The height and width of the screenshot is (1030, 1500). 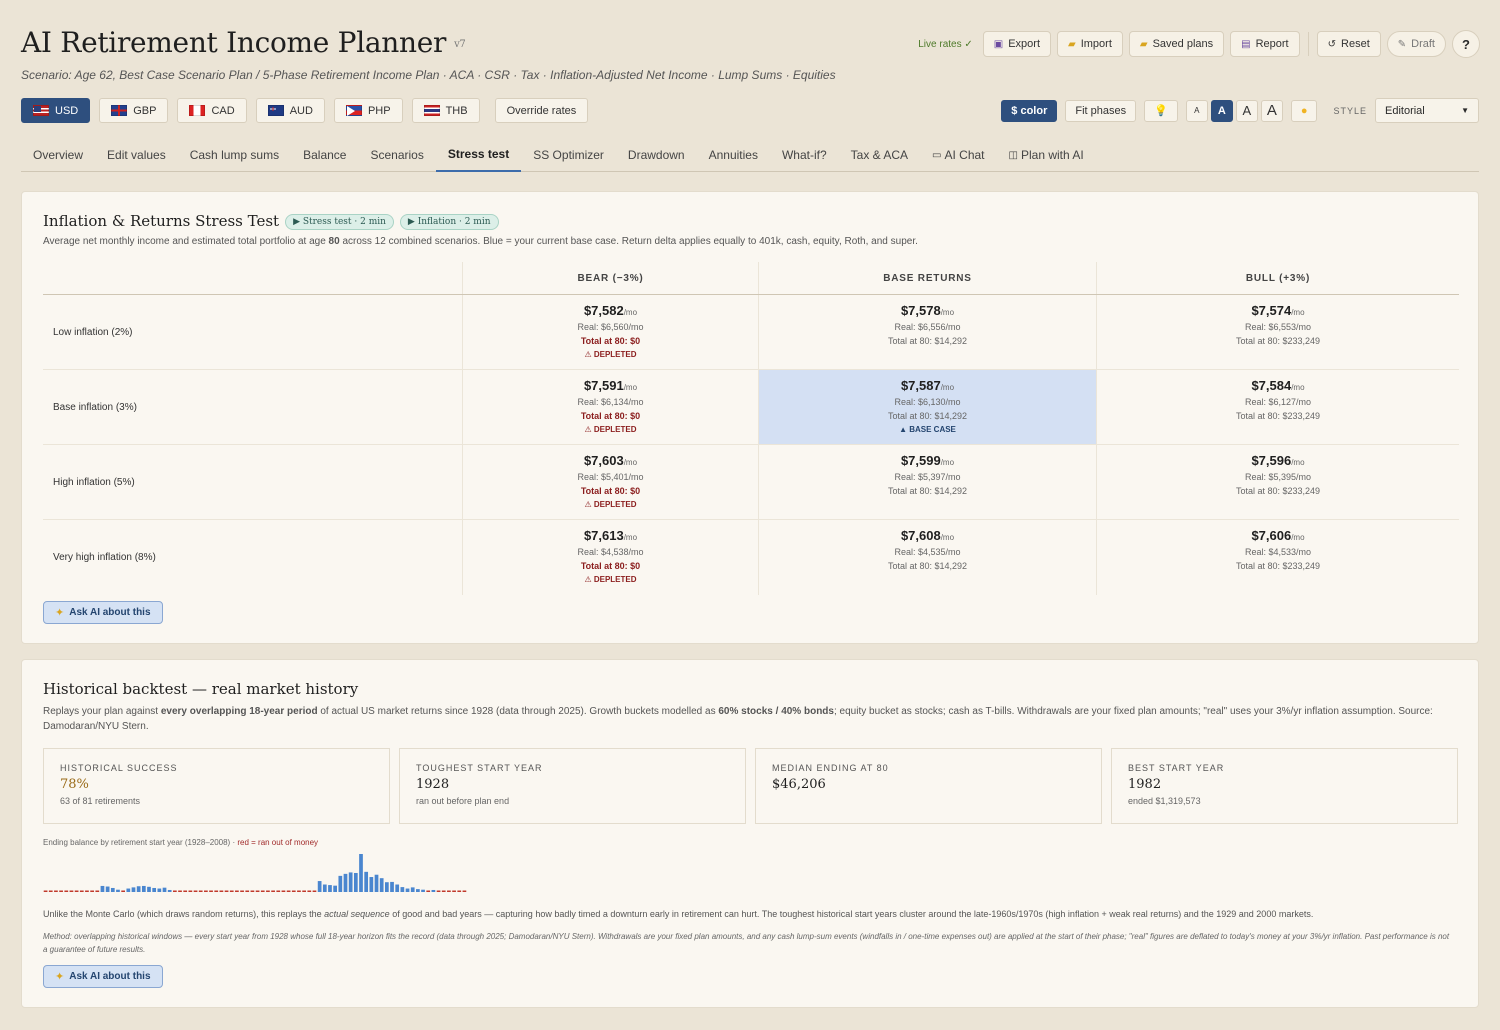 I want to click on font-size-xs: A, so click(x=1196, y=110).